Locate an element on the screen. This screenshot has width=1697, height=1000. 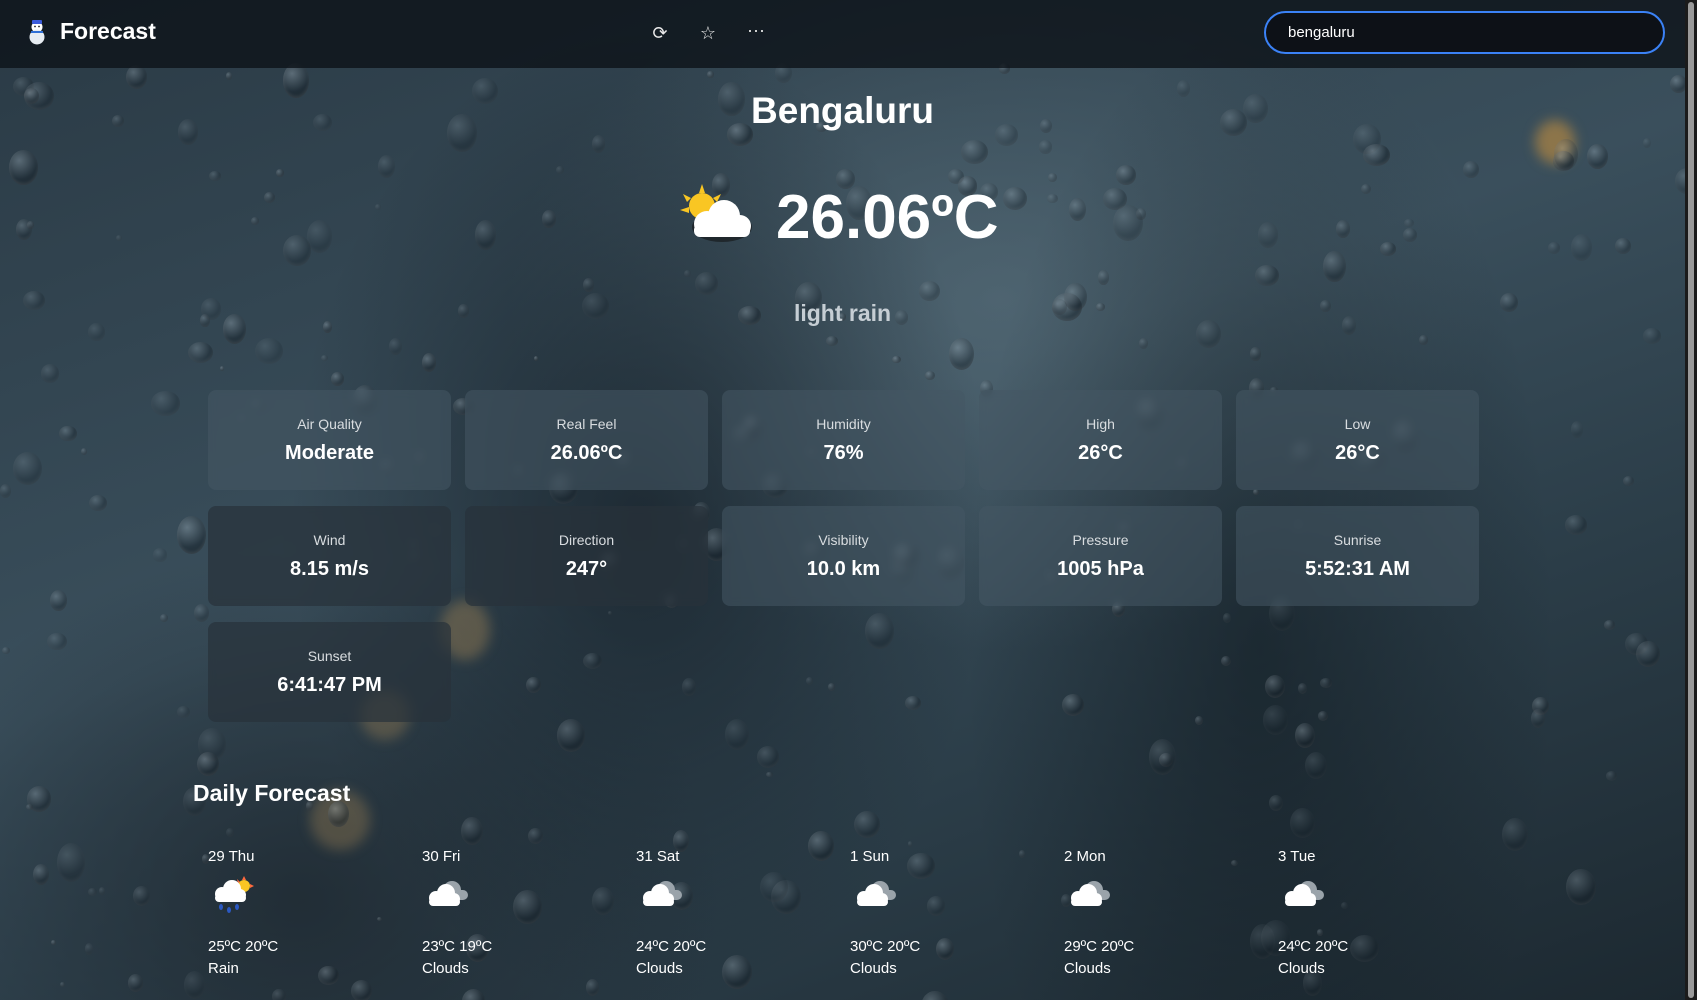
stat-card-visibility: Visibility 10.0 km is located at coordinates (843, 556).